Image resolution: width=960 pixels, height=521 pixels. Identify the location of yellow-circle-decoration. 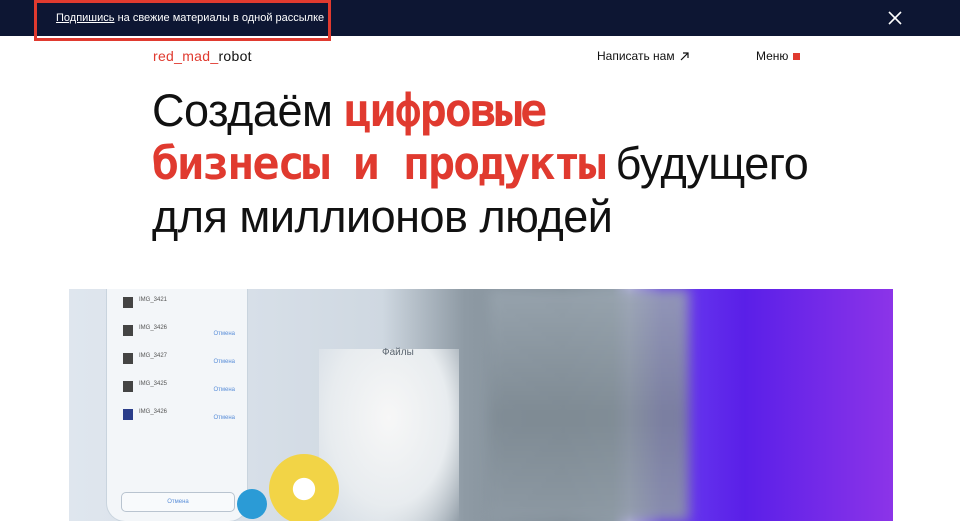
(304, 487).